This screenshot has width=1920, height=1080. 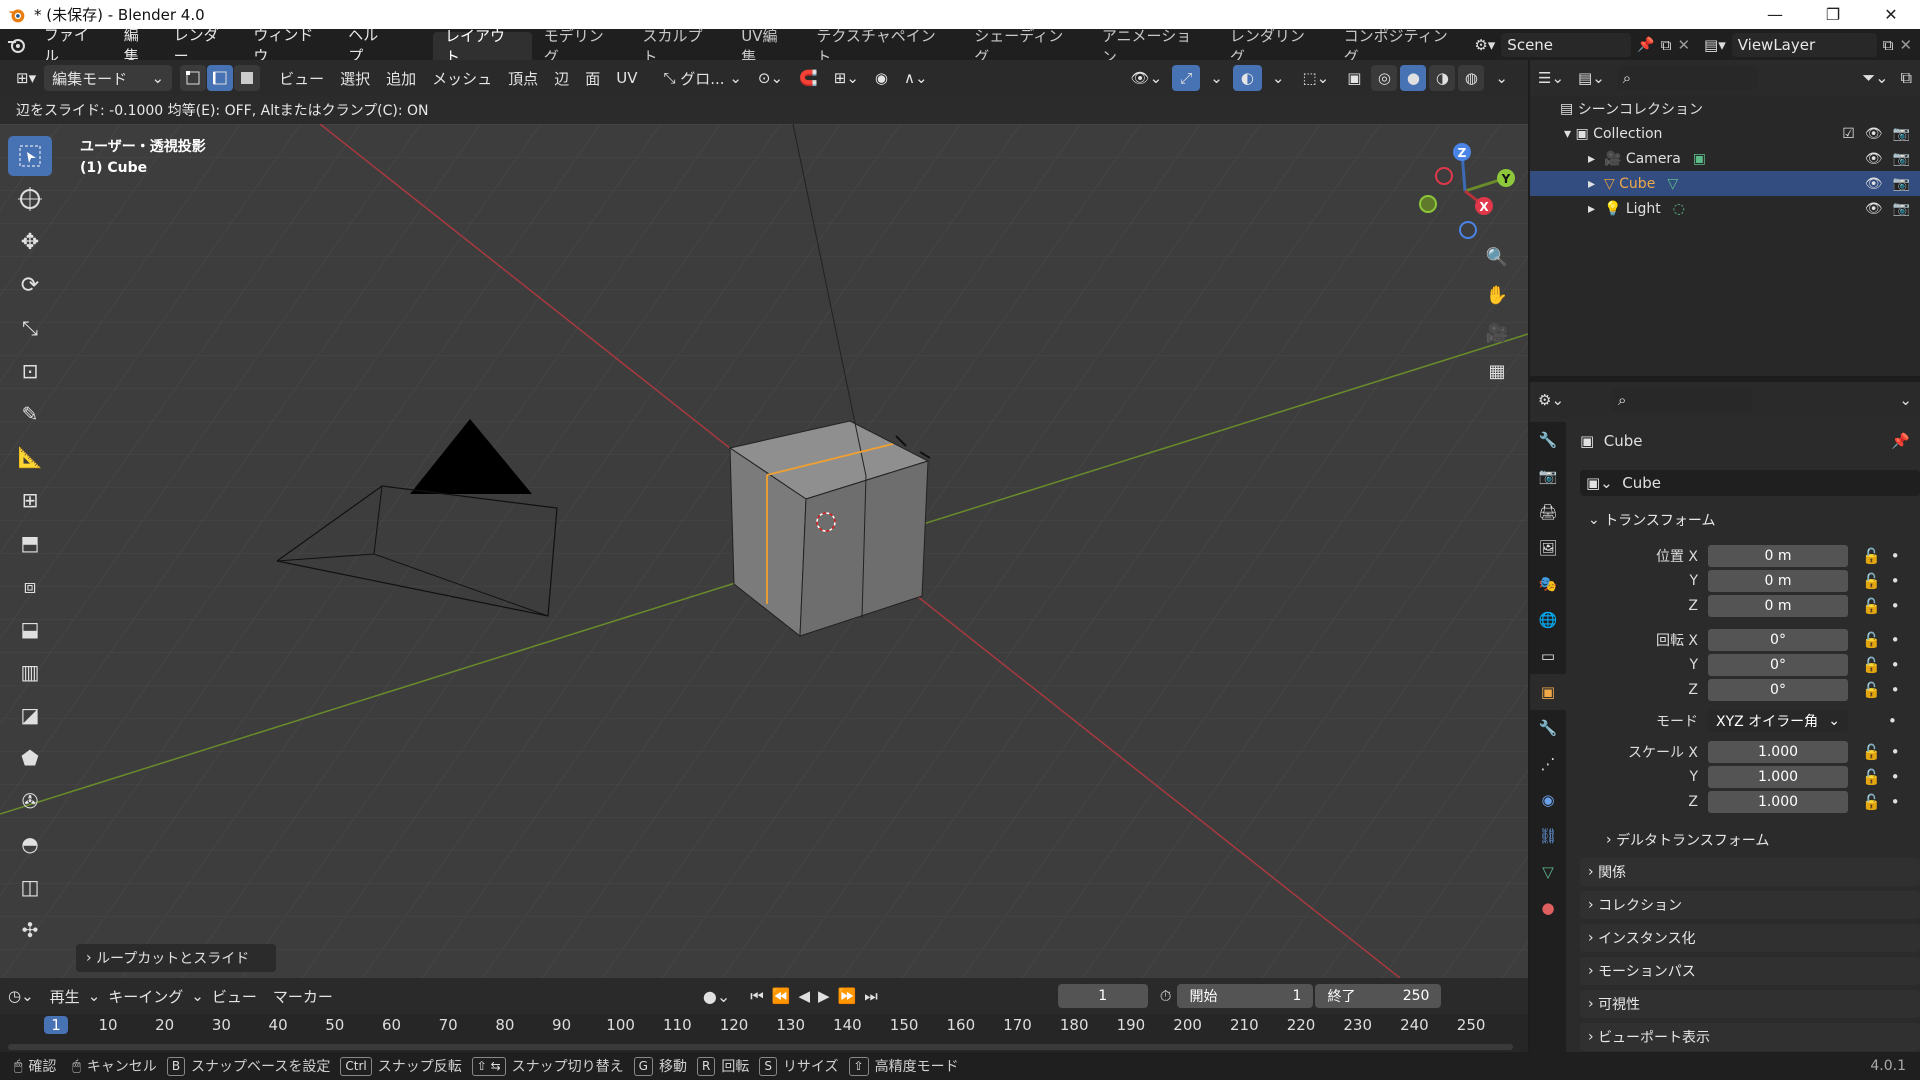 What do you see at coordinates (1413, 78) in the screenshot?
I see `solid-shading-icon: ●` at bounding box center [1413, 78].